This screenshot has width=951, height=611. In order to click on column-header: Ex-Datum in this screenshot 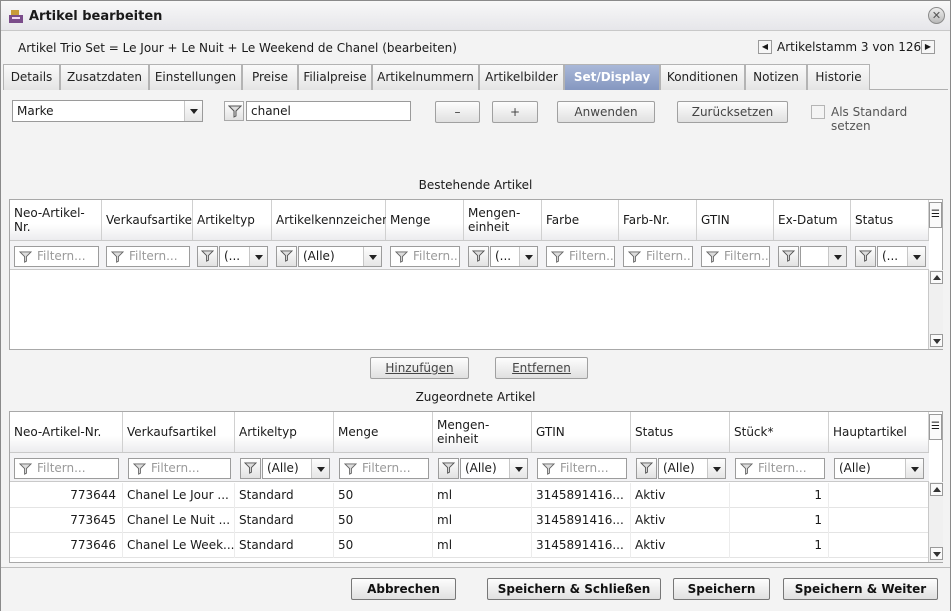, I will do `click(812, 220)`.